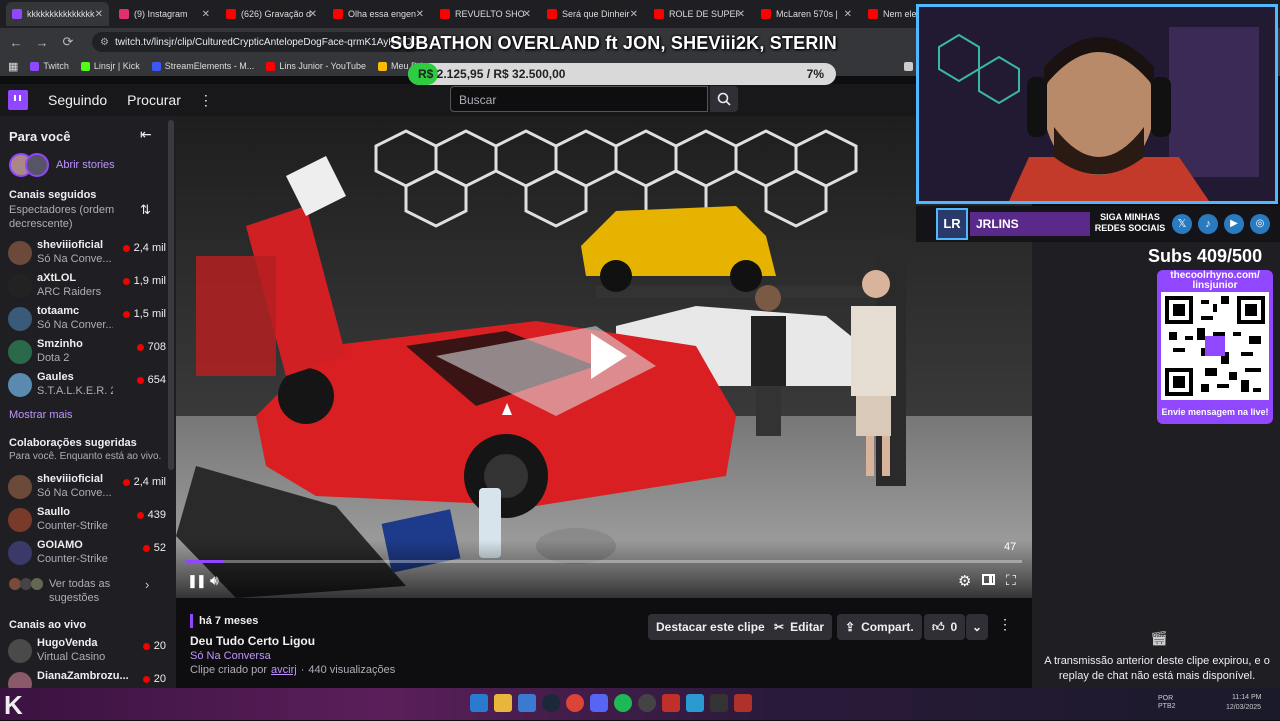  What do you see at coordinates (88, 678) in the screenshot?
I see `sidebar-channel: DianaZambrozu... 20` at bounding box center [88, 678].